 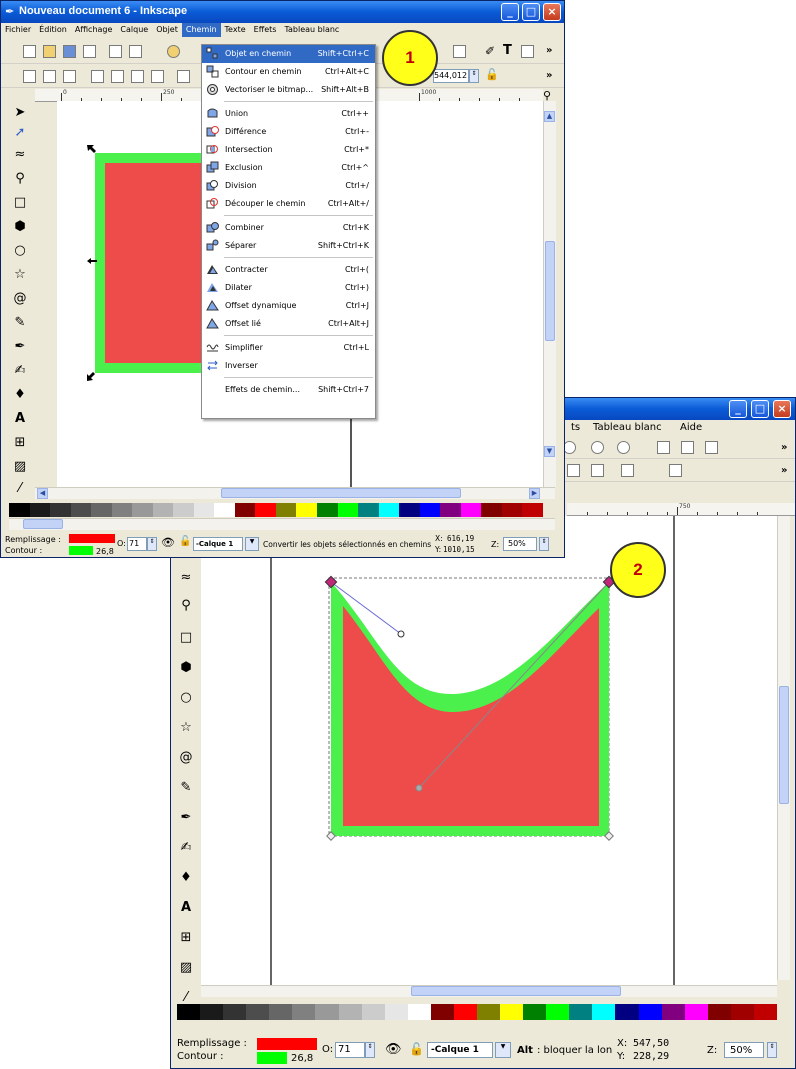 I want to click on spiral-tool-icon: @, so click(x=186, y=758).